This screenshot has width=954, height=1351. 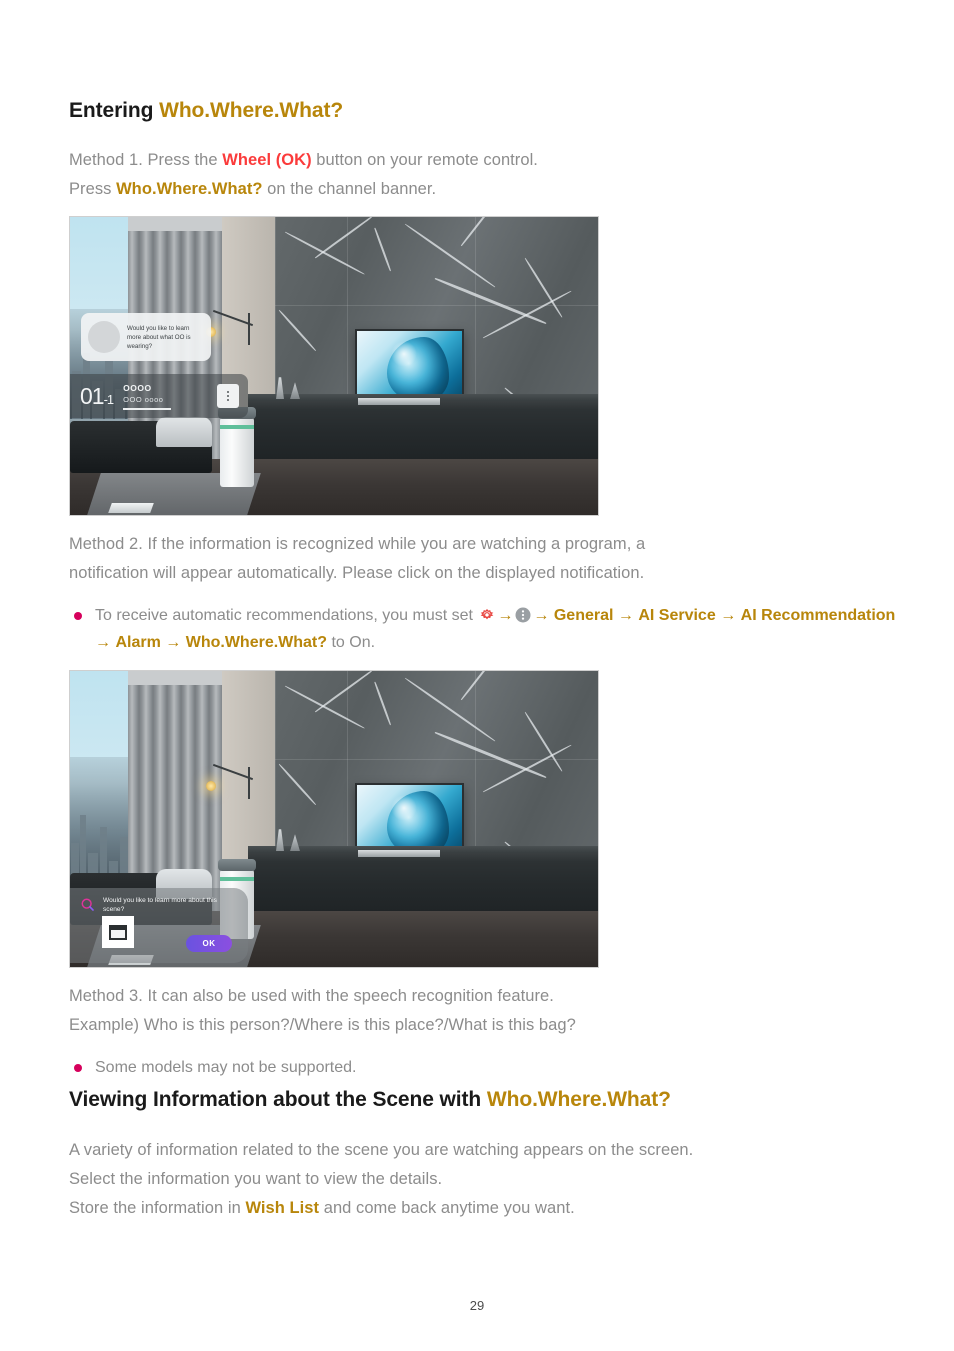 I want to click on section-2-line3-a: Store the information in, so click(x=157, y=1207).